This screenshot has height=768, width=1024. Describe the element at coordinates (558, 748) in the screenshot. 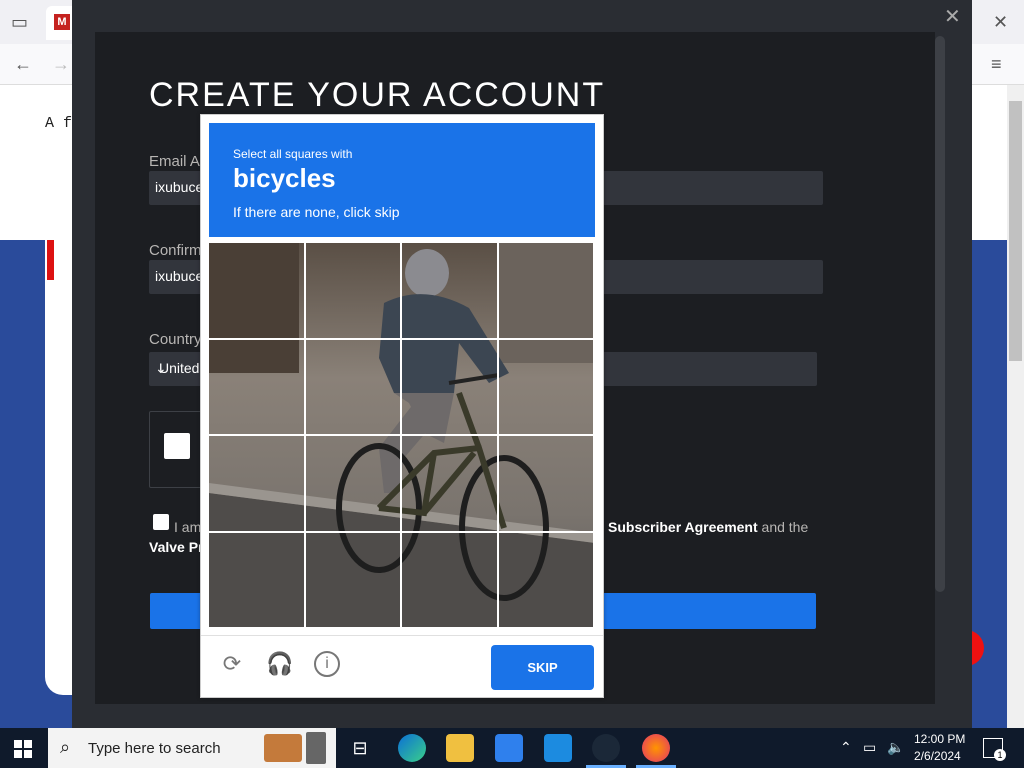

I see `mail-icon` at that location.